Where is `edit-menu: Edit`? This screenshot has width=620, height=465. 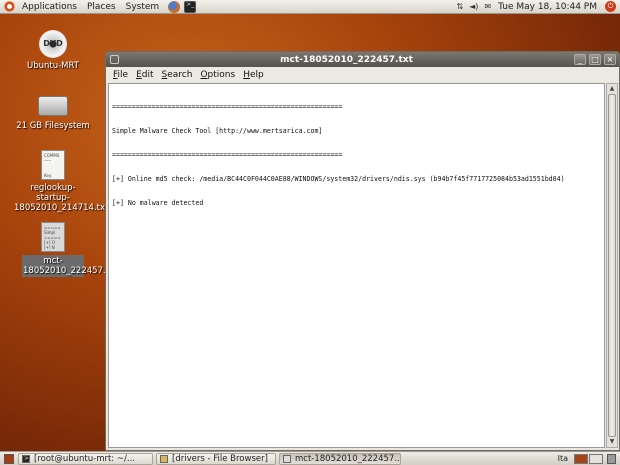
edit-menu: Edit is located at coordinates (144, 75).